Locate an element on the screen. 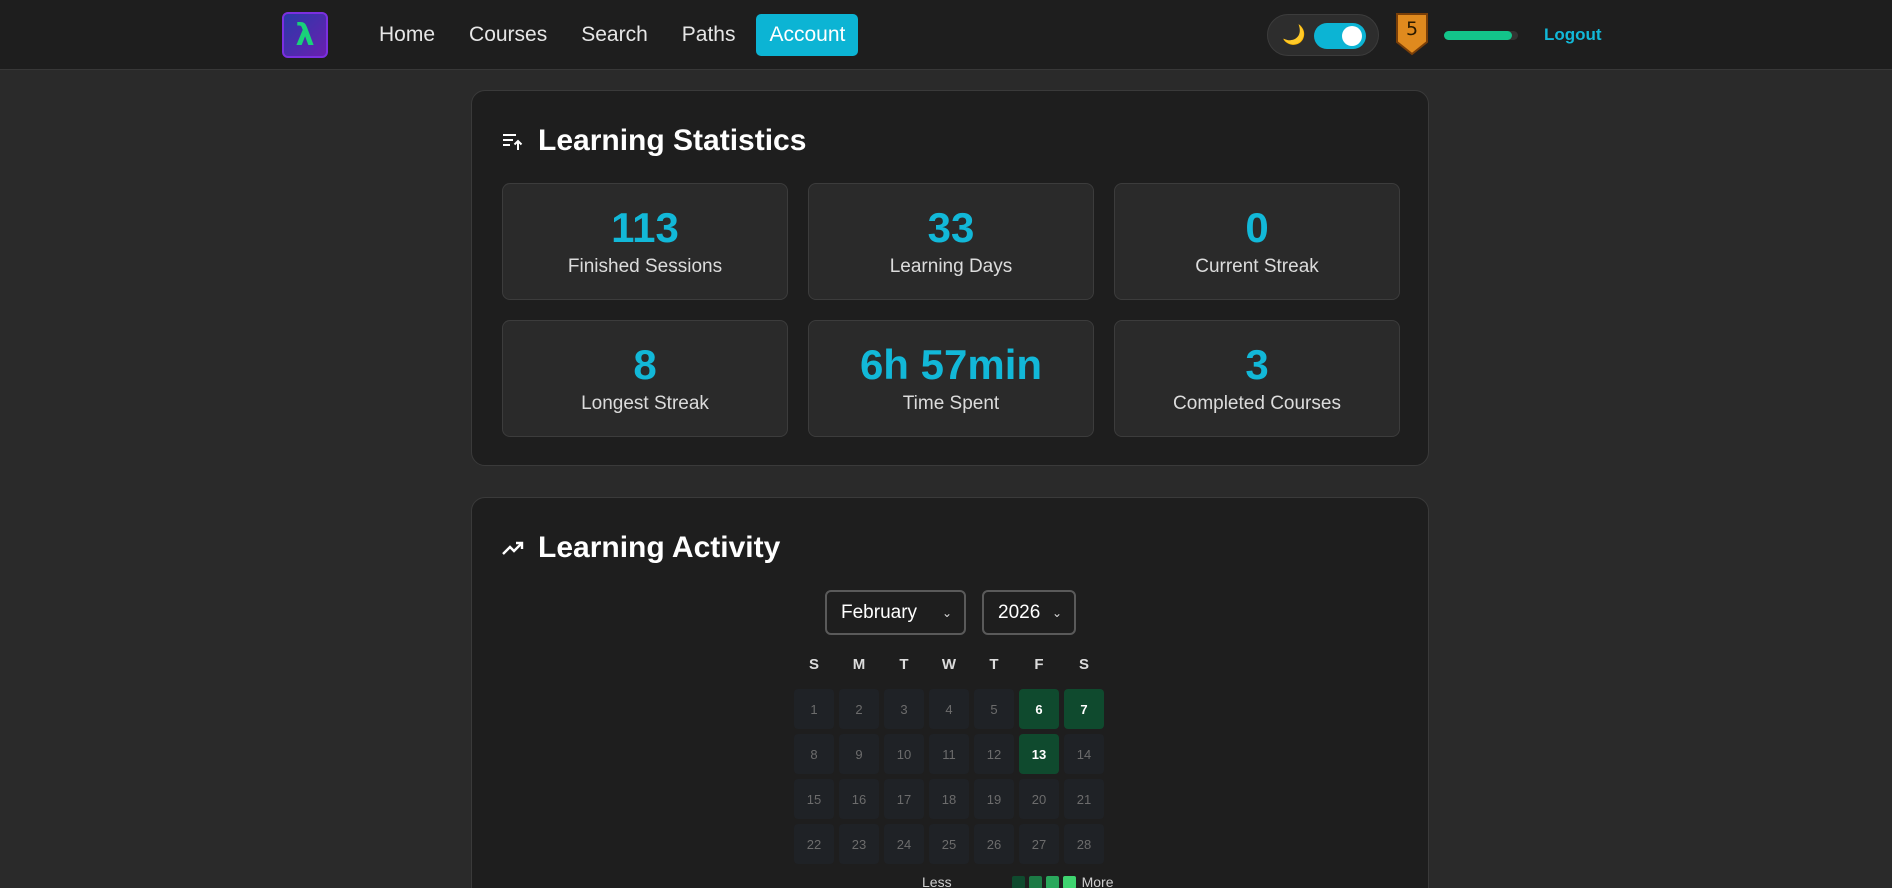  calendar-day: 8 is located at coordinates (814, 754).